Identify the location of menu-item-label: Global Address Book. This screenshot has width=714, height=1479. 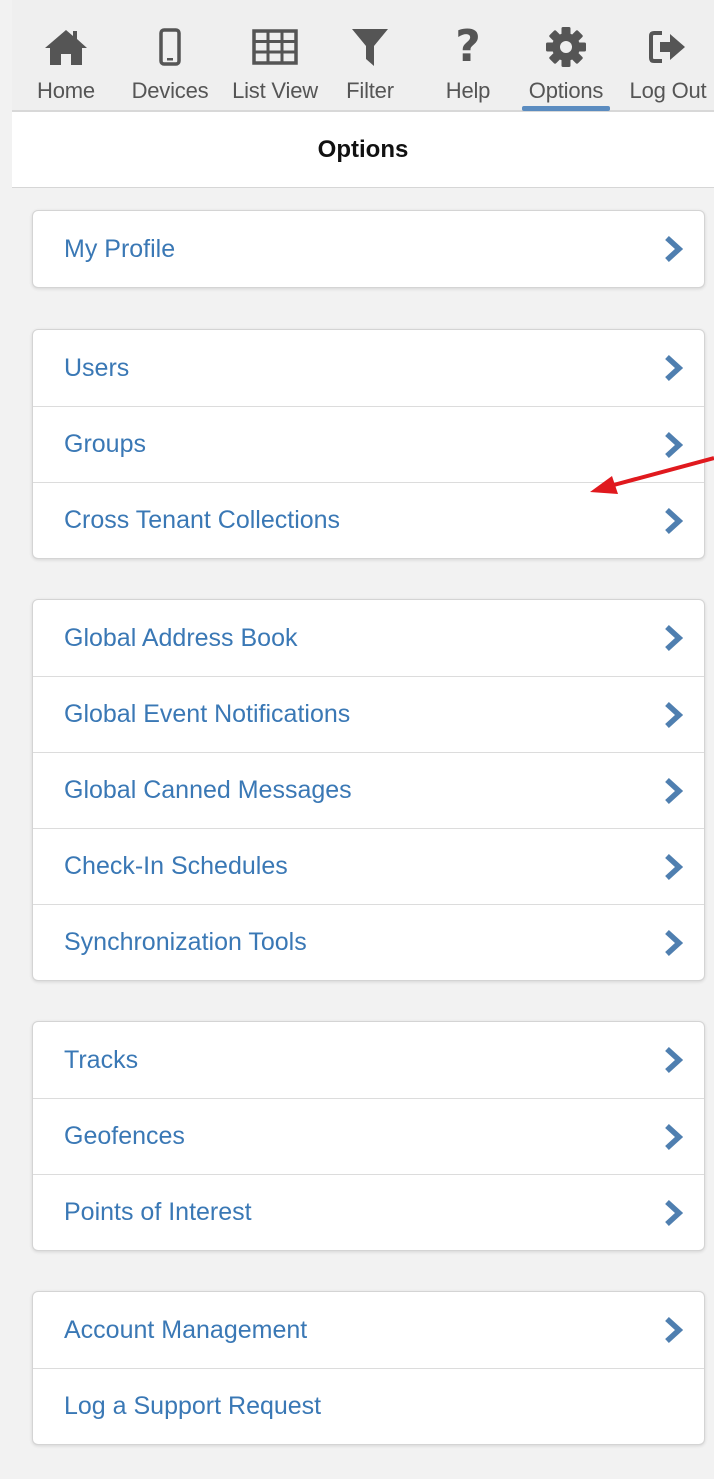
(181, 637).